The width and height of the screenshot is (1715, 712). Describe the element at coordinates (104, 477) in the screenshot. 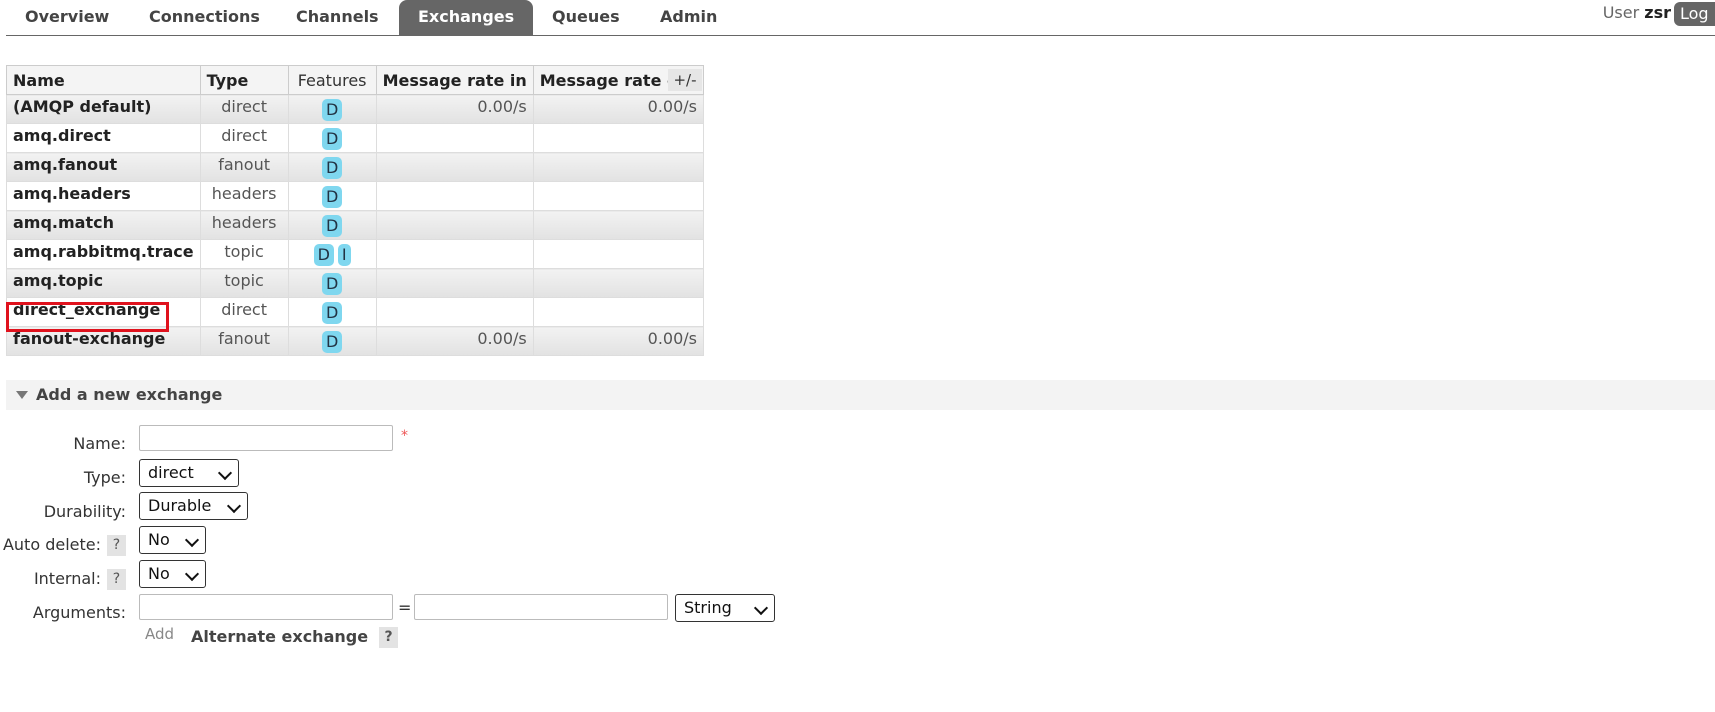

I see `type-label: Type:` at that location.